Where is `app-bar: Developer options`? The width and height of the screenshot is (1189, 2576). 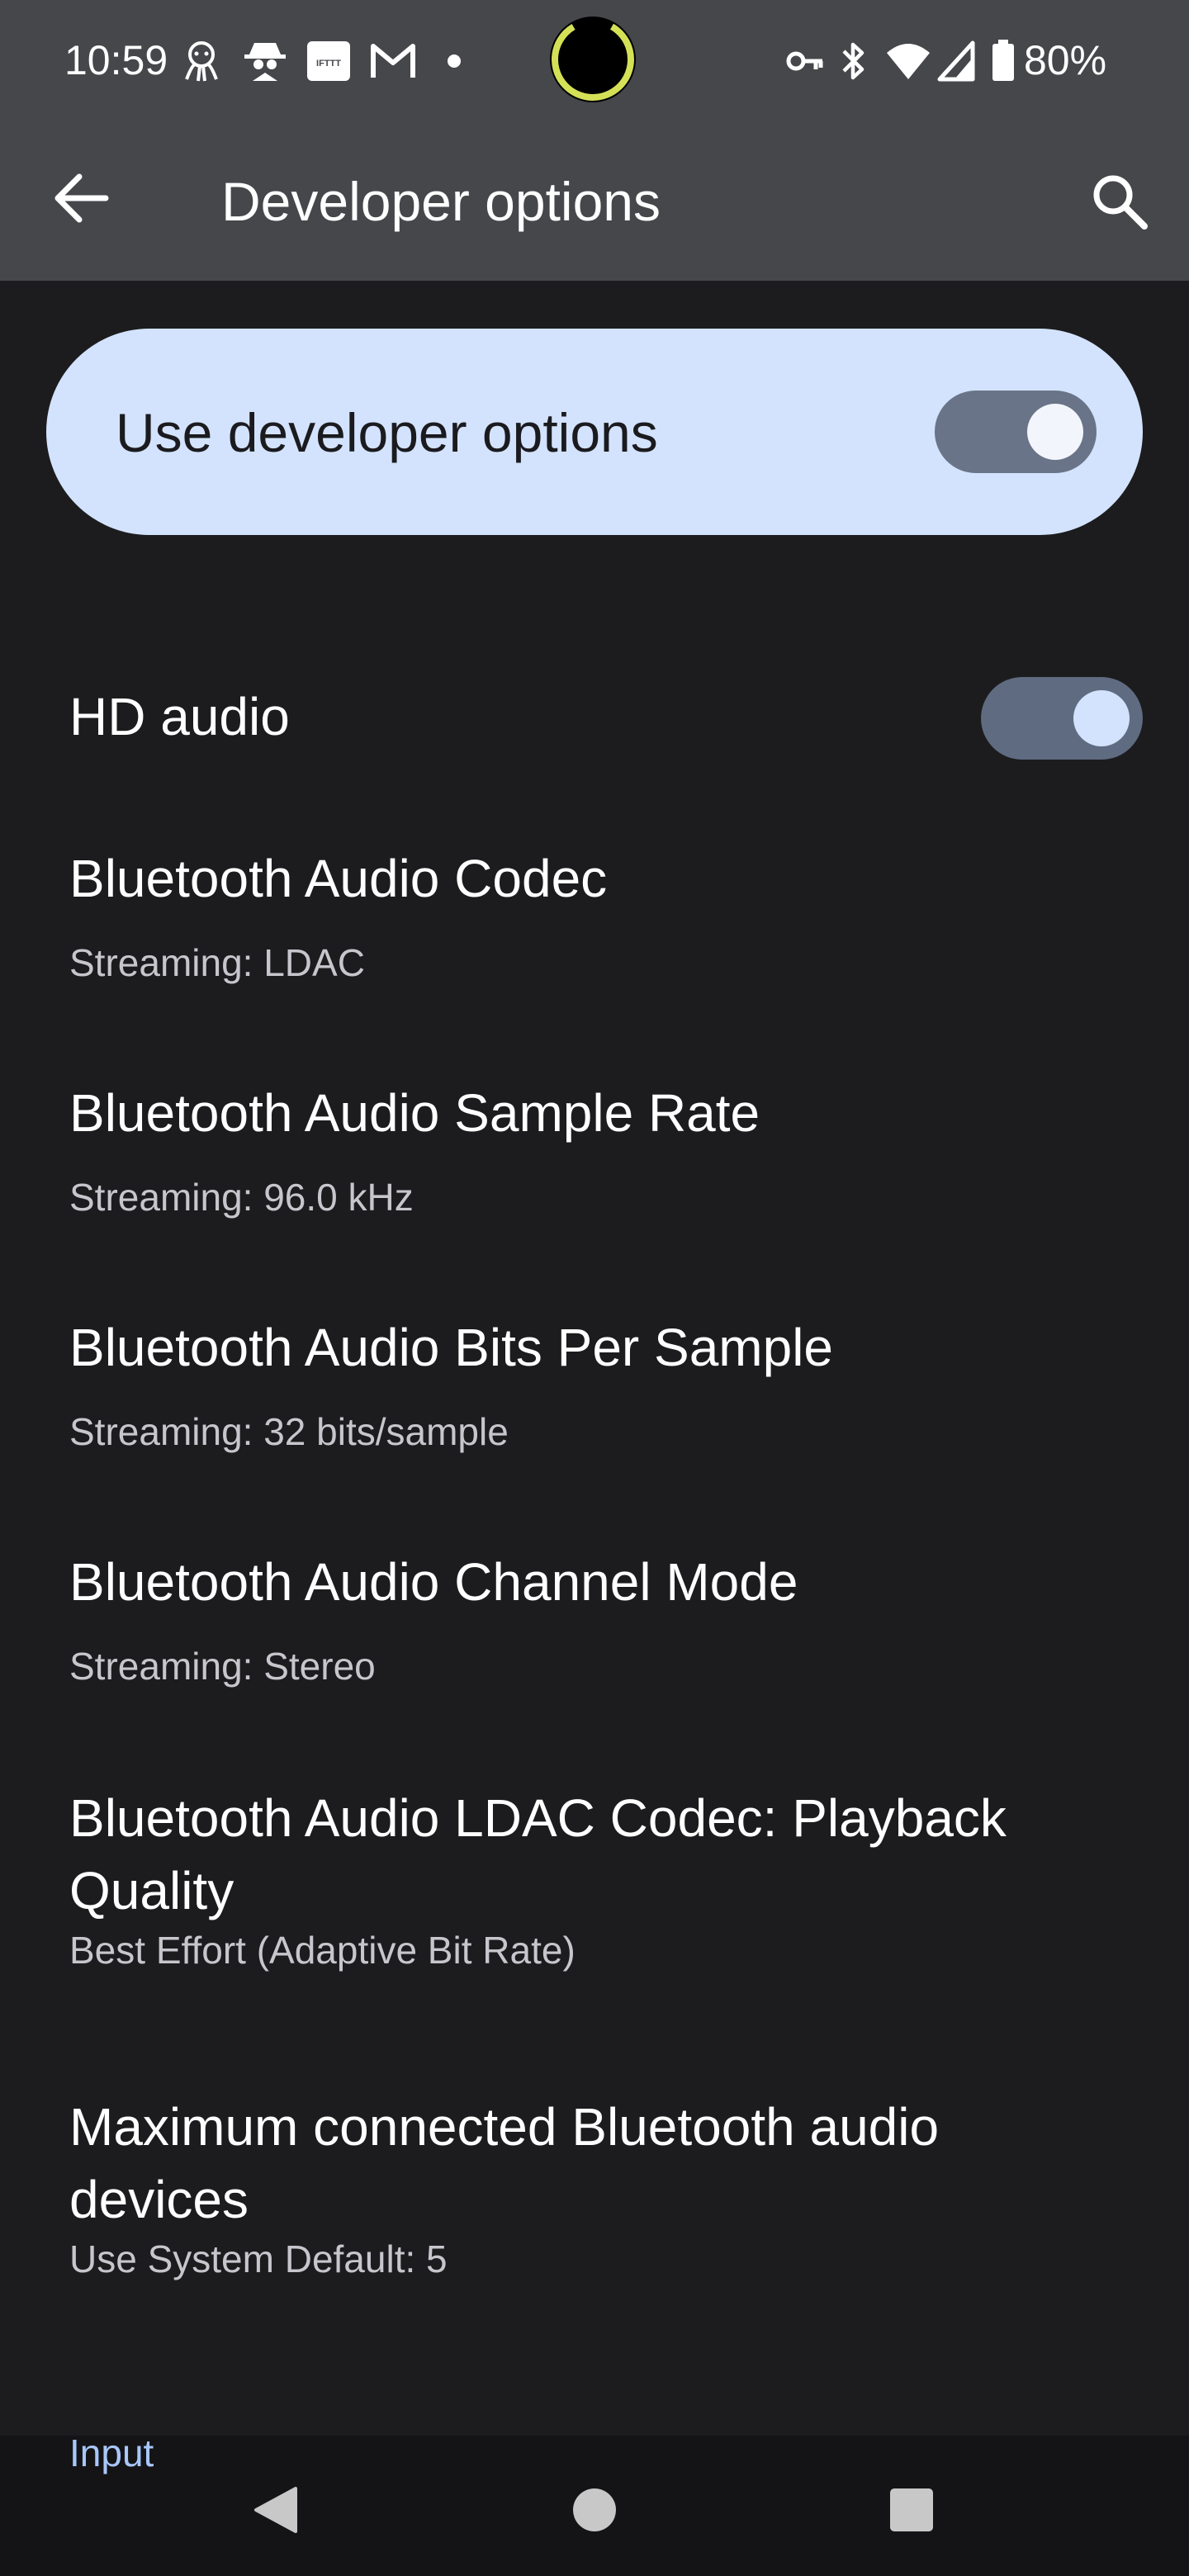 app-bar: Developer options is located at coordinates (594, 202).